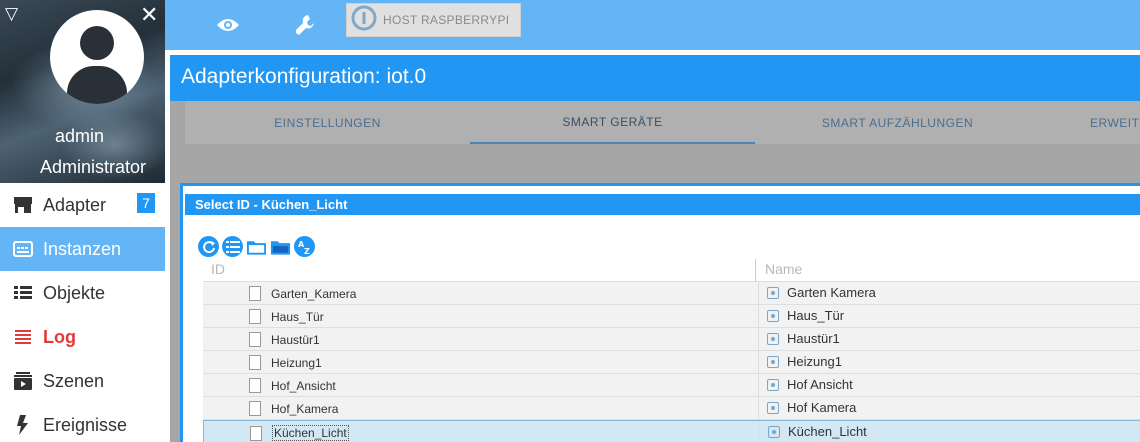 The image size is (1140, 442). I want to click on id-cell: Hof_Kamera, so click(294, 408).